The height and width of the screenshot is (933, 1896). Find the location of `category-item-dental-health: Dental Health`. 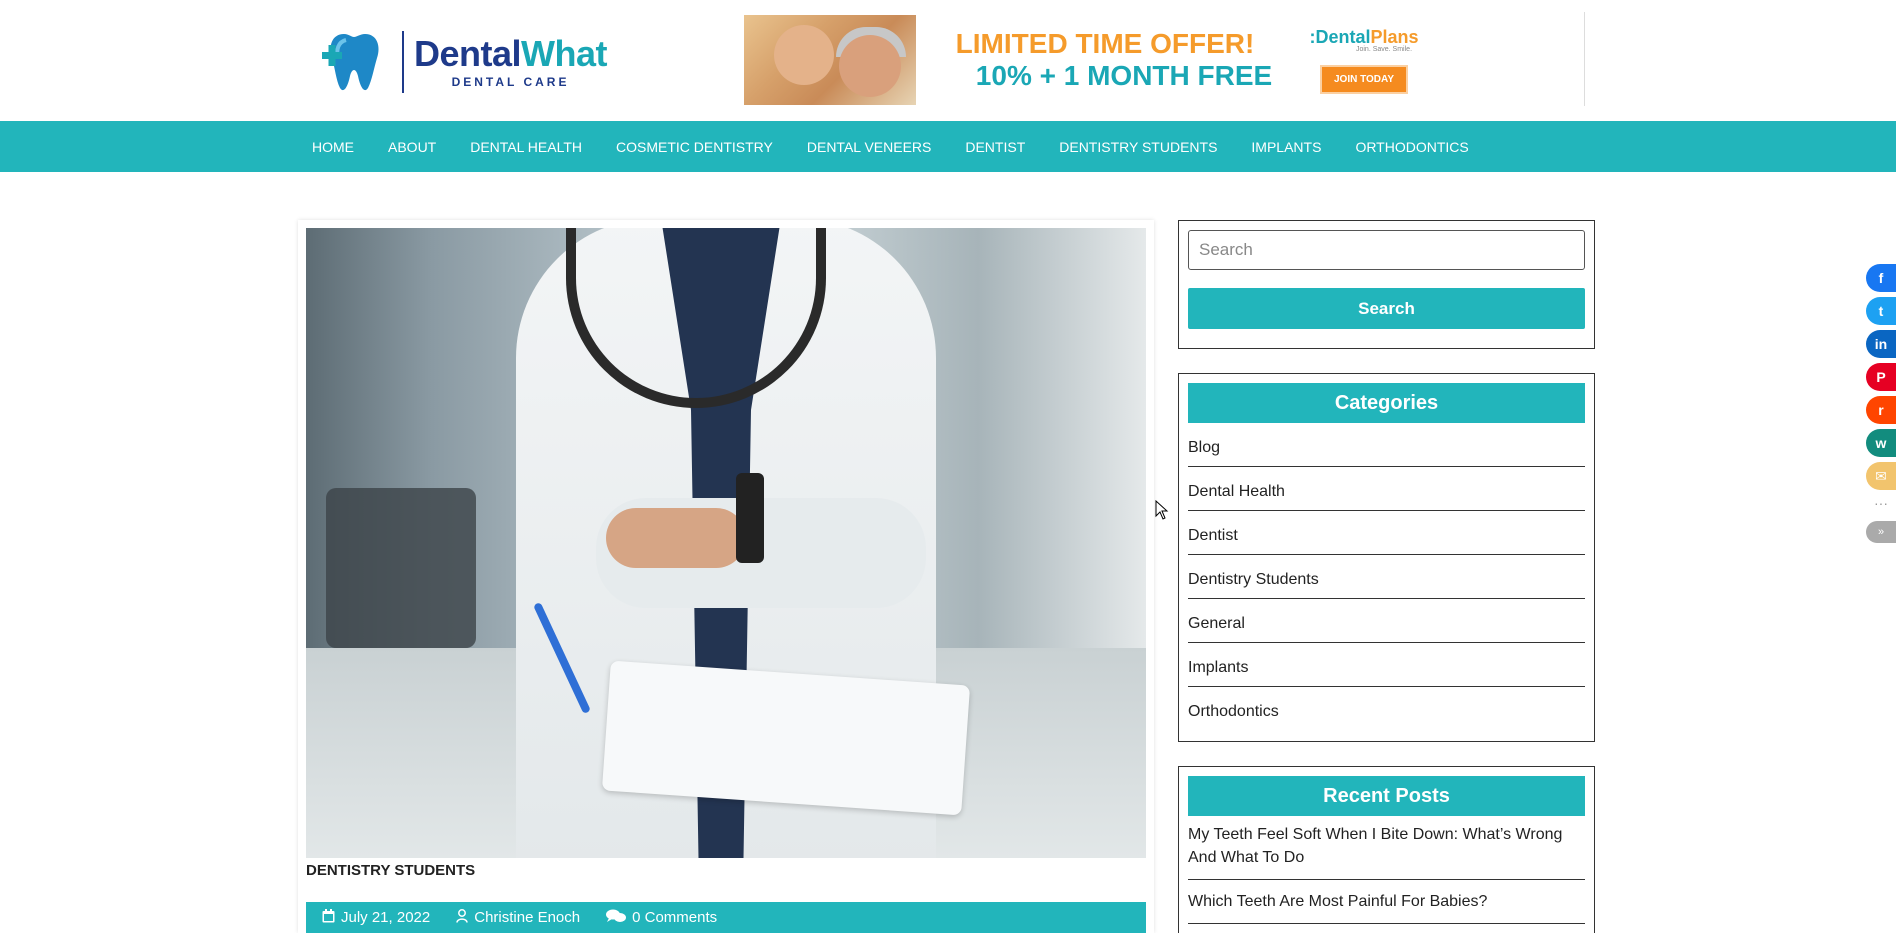

category-item-dental-health: Dental Health is located at coordinates (1386, 489).